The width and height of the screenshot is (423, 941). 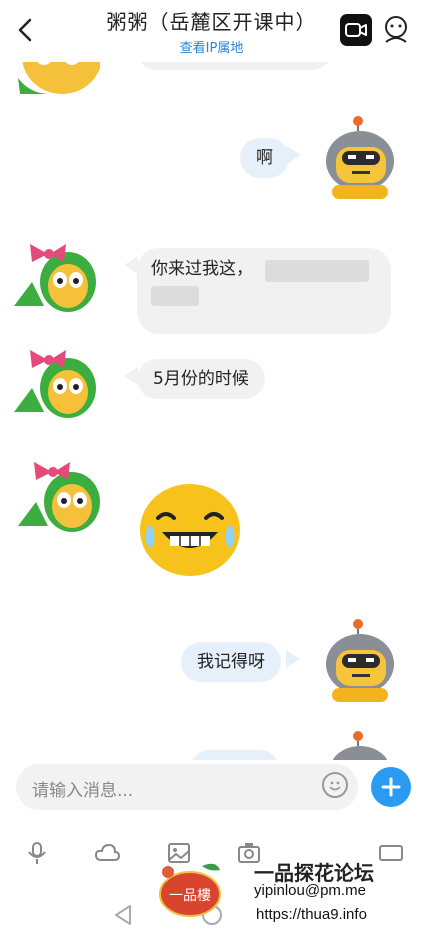 I want to click on message-bubble-outgoing: 啊, so click(x=264, y=158).